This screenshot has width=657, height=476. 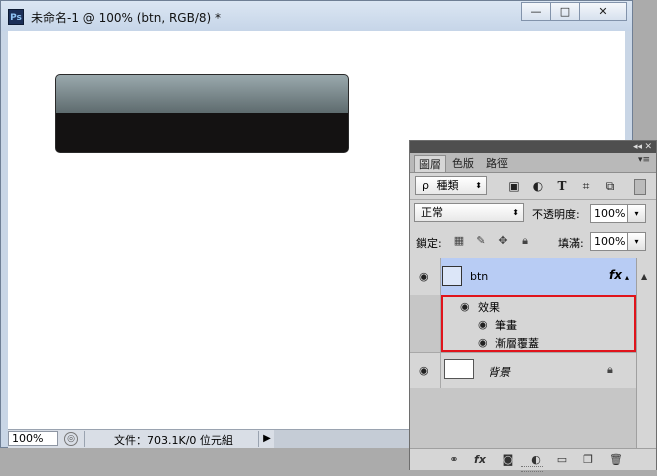 I want to click on minimize-button: —, so click(x=536, y=11).